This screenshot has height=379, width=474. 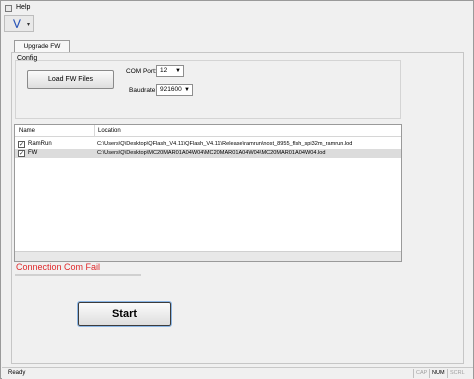 I want to click on toolbar: ⋁ ▾, so click(x=19, y=23).